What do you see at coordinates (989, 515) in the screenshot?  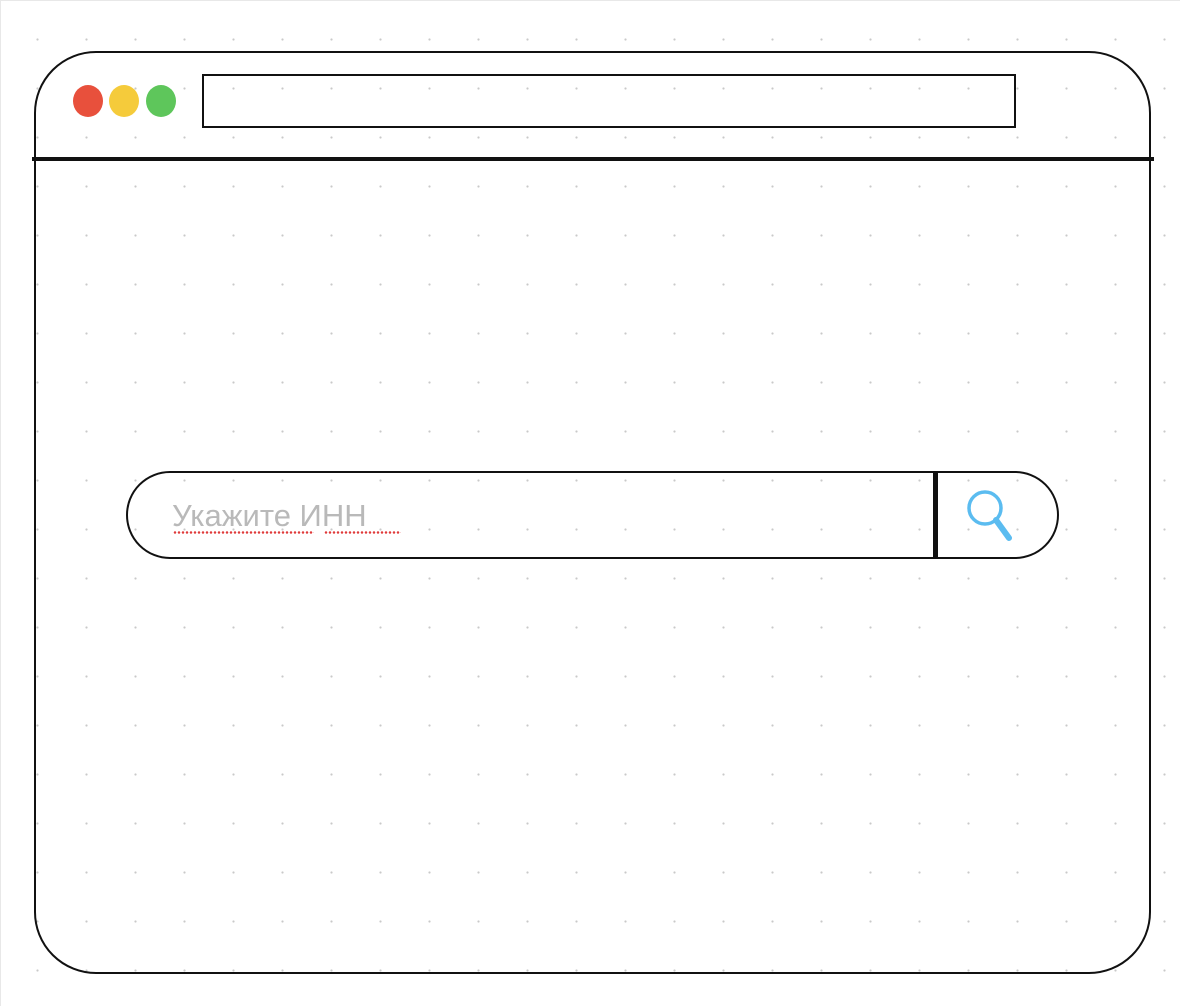 I see `search-icon` at bounding box center [989, 515].